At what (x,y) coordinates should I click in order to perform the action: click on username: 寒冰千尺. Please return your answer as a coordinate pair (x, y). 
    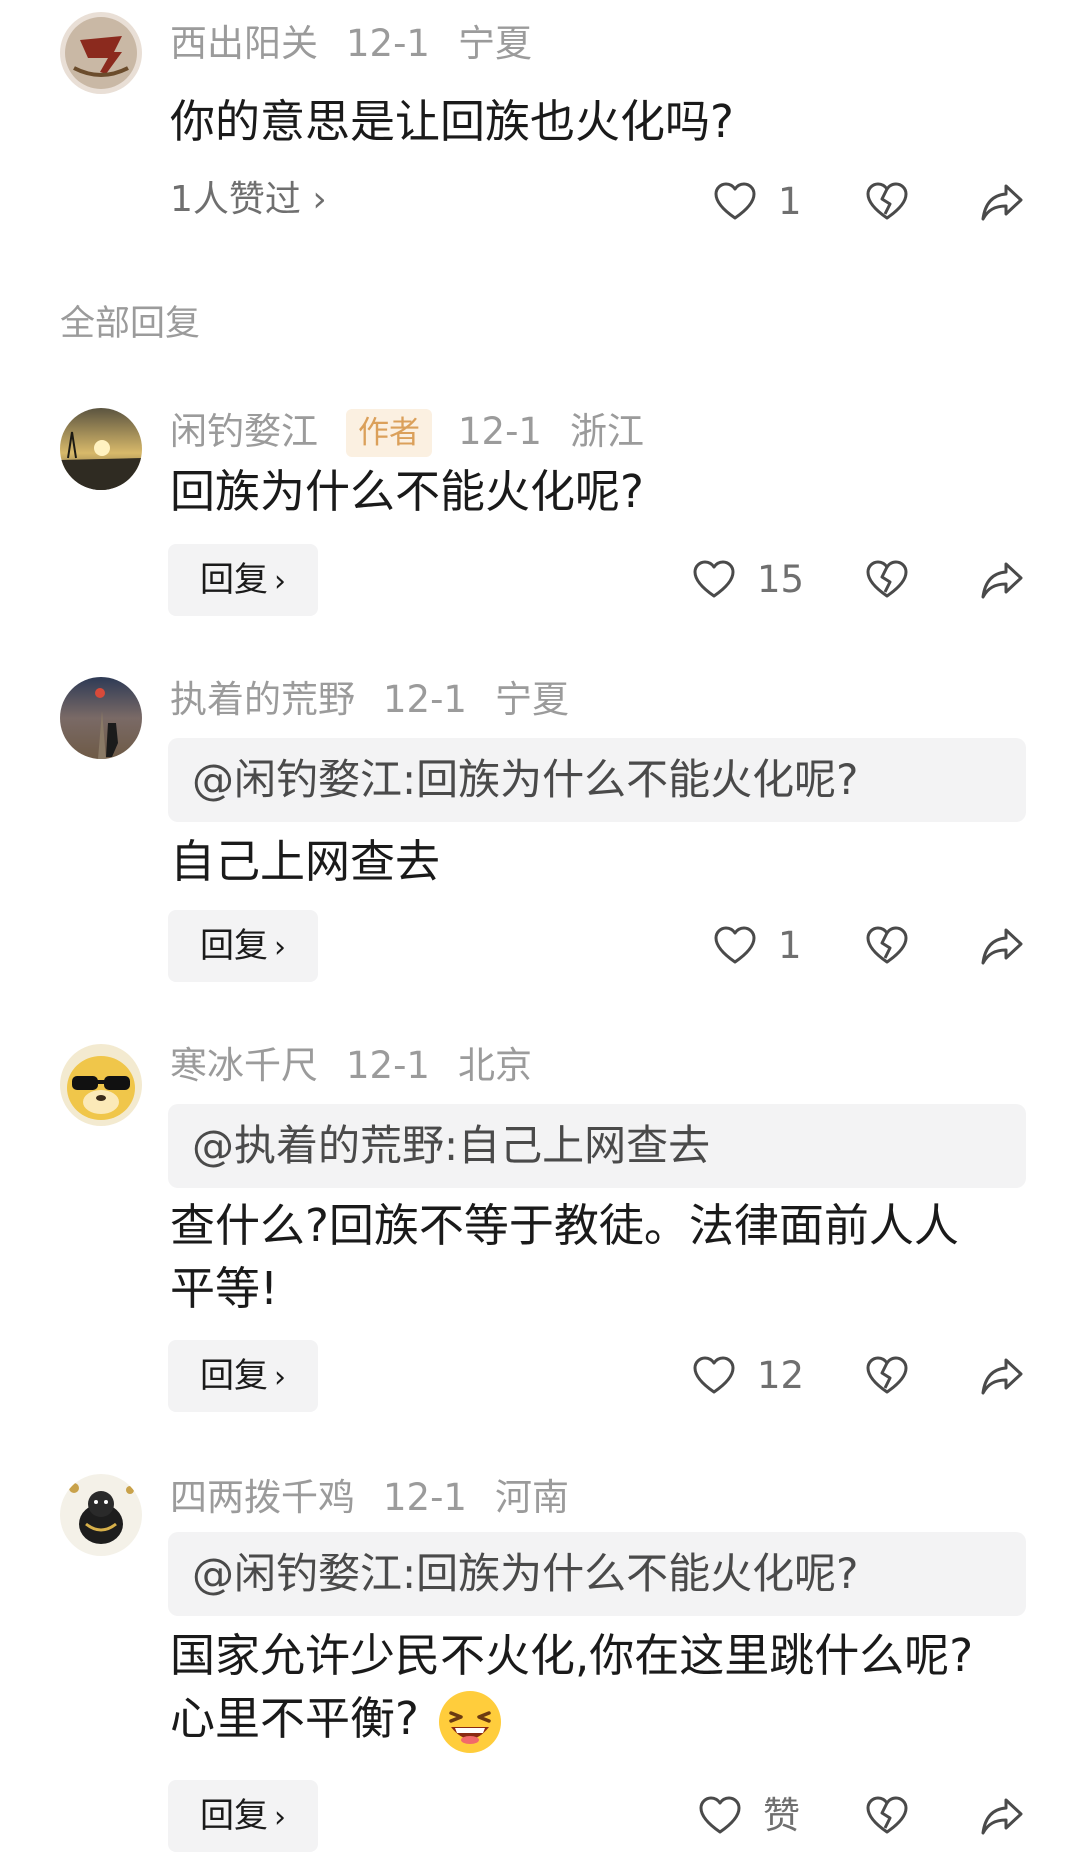
    Looking at the image, I should click on (244, 1065).